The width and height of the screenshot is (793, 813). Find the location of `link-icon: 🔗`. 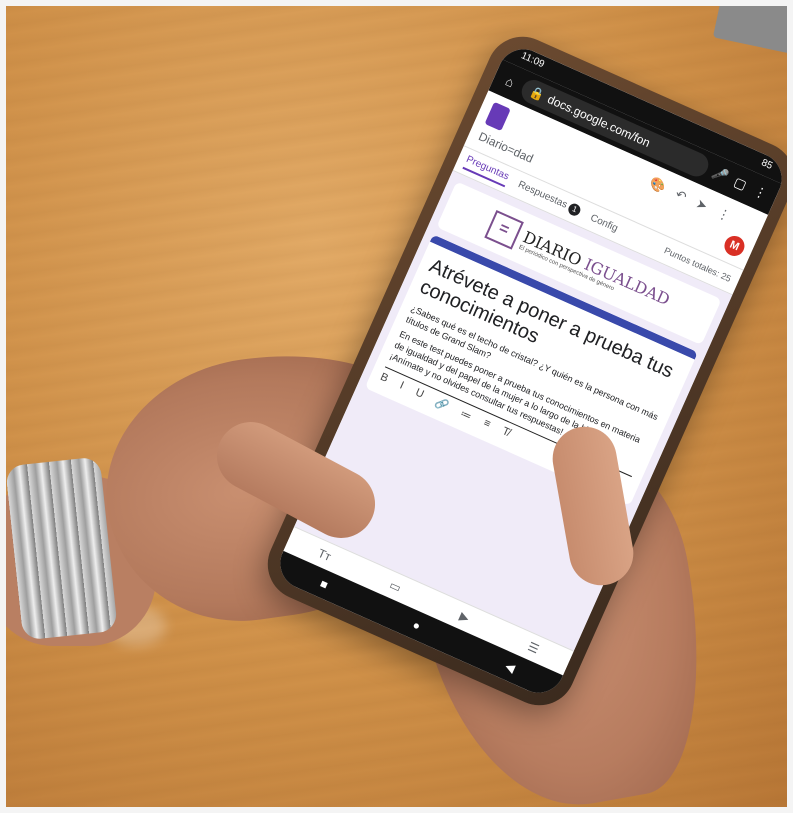

link-icon: 🔗 is located at coordinates (442, 404).